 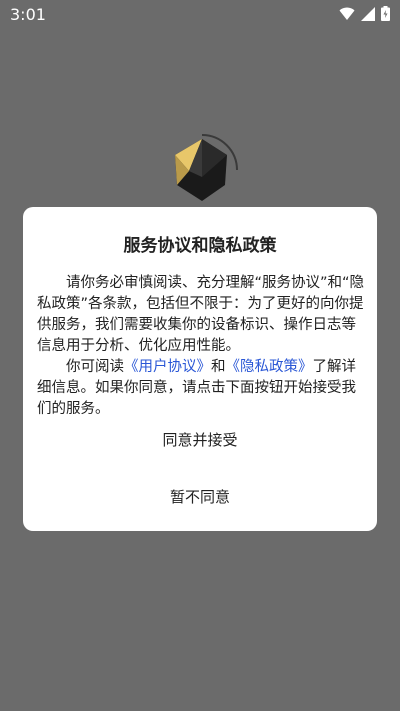 What do you see at coordinates (95, 367) in the screenshot?
I see `read-prefix: 你可阅读` at bounding box center [95, 367].